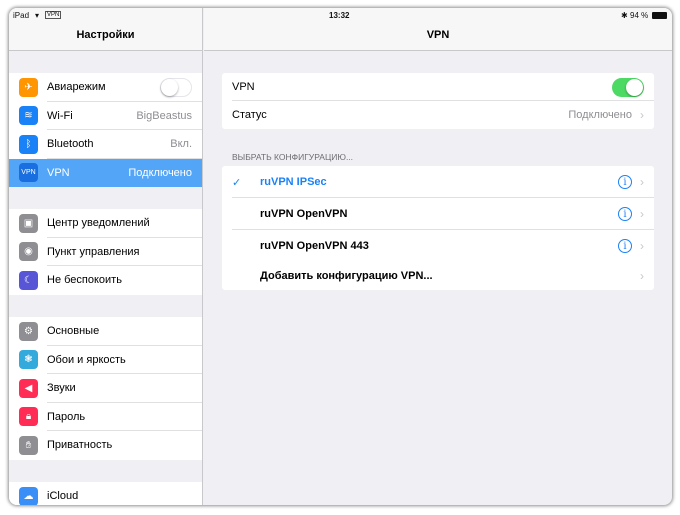 This screenshot has height=515, width=680. Describe the element at coordinates (105, 144) in the screenshot. I see `sidebar-item-bluetooth: ᛒ Bluetooth Вкл.` at that location.